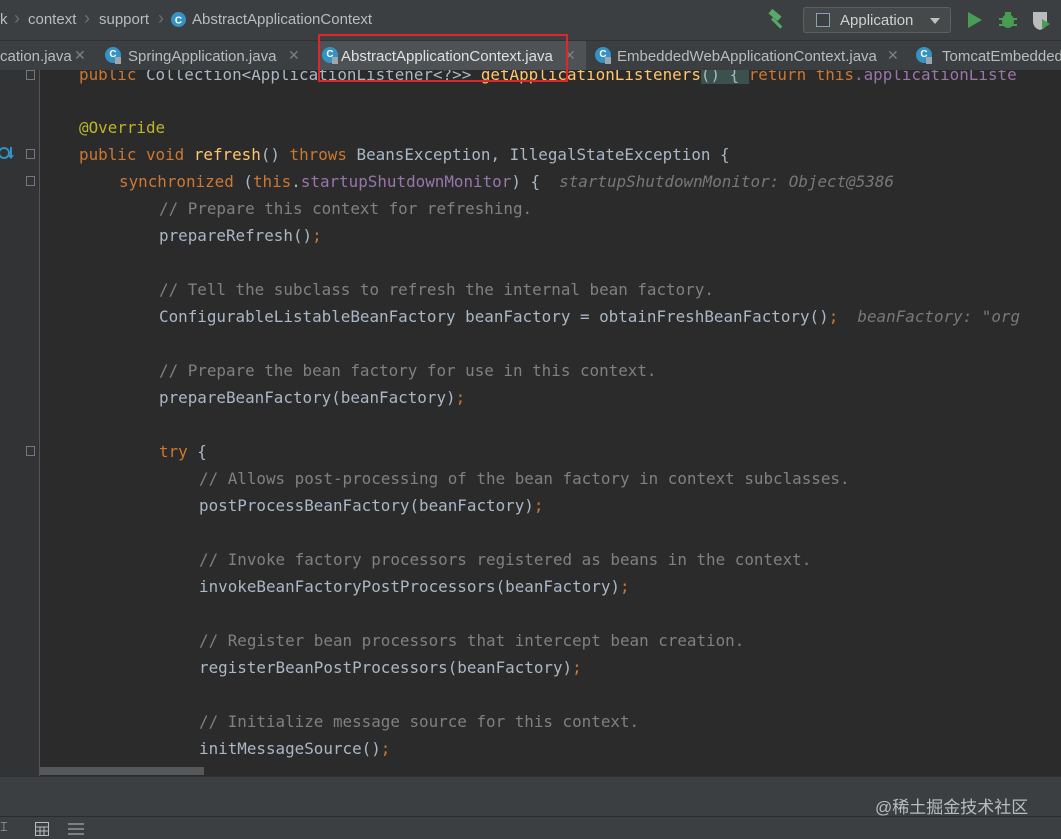 This screenshot has width=1061, height=839. Describe the element at coordinates (4, 827) in the screenshot. I see `tool-window-icon: ⌶` at that location.